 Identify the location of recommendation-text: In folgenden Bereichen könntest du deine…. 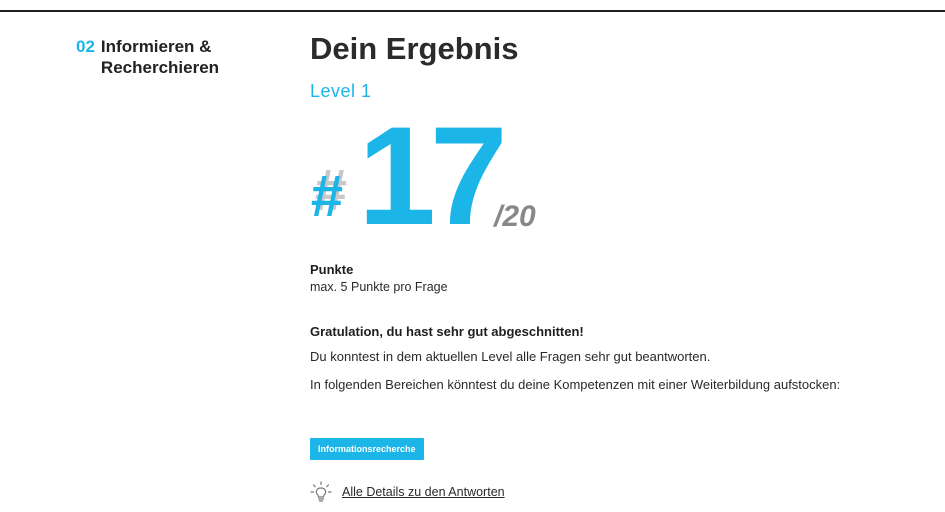
(575, 384).